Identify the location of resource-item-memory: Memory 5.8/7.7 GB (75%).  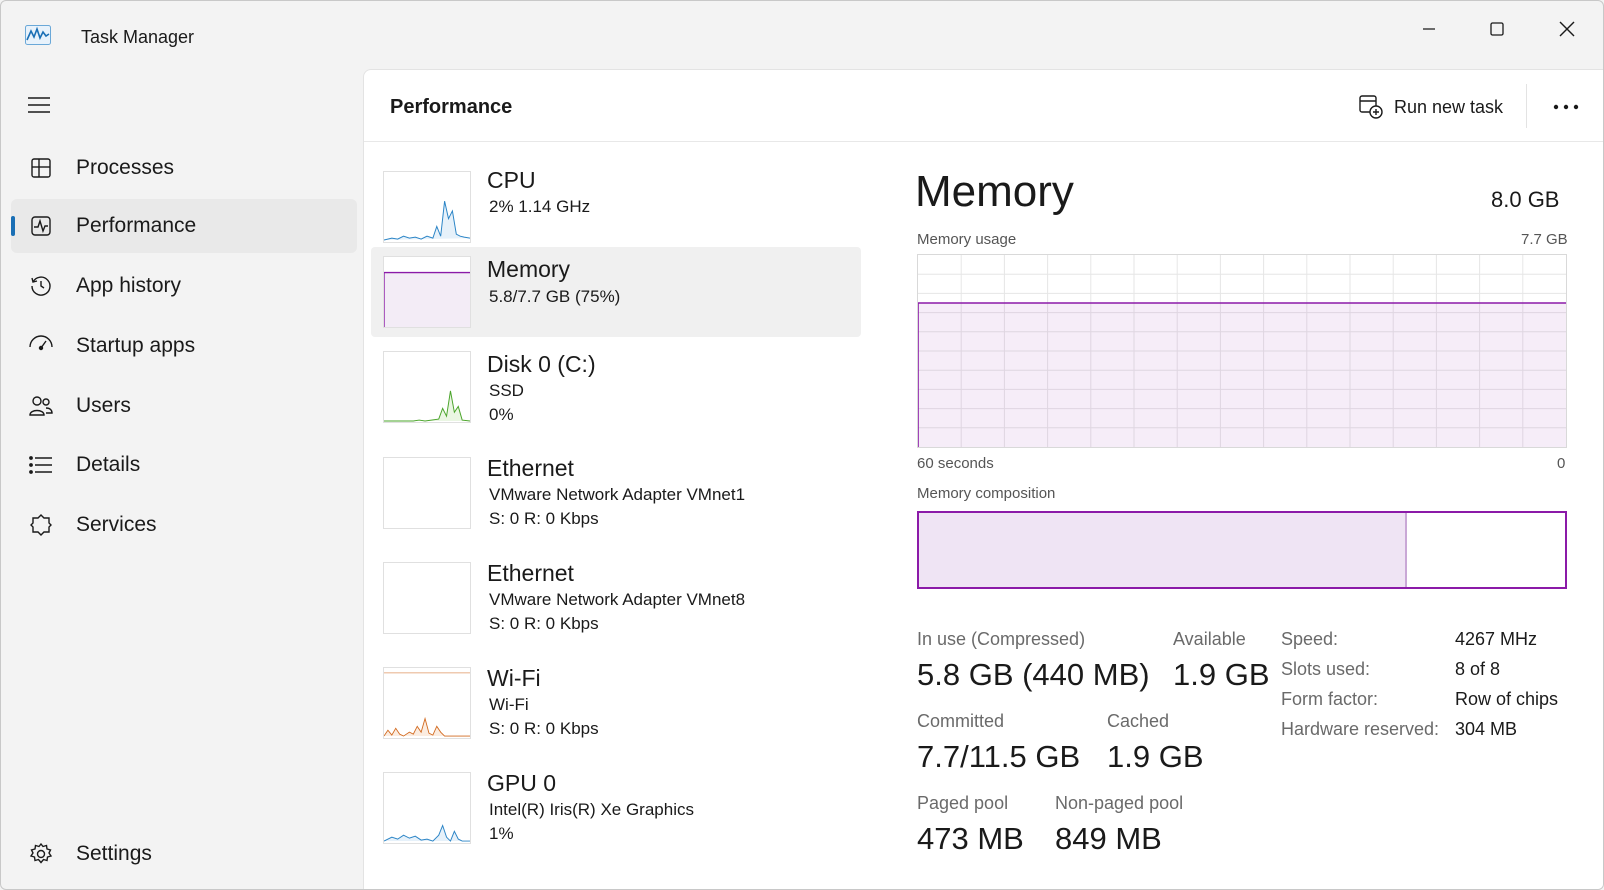
(616, 292).